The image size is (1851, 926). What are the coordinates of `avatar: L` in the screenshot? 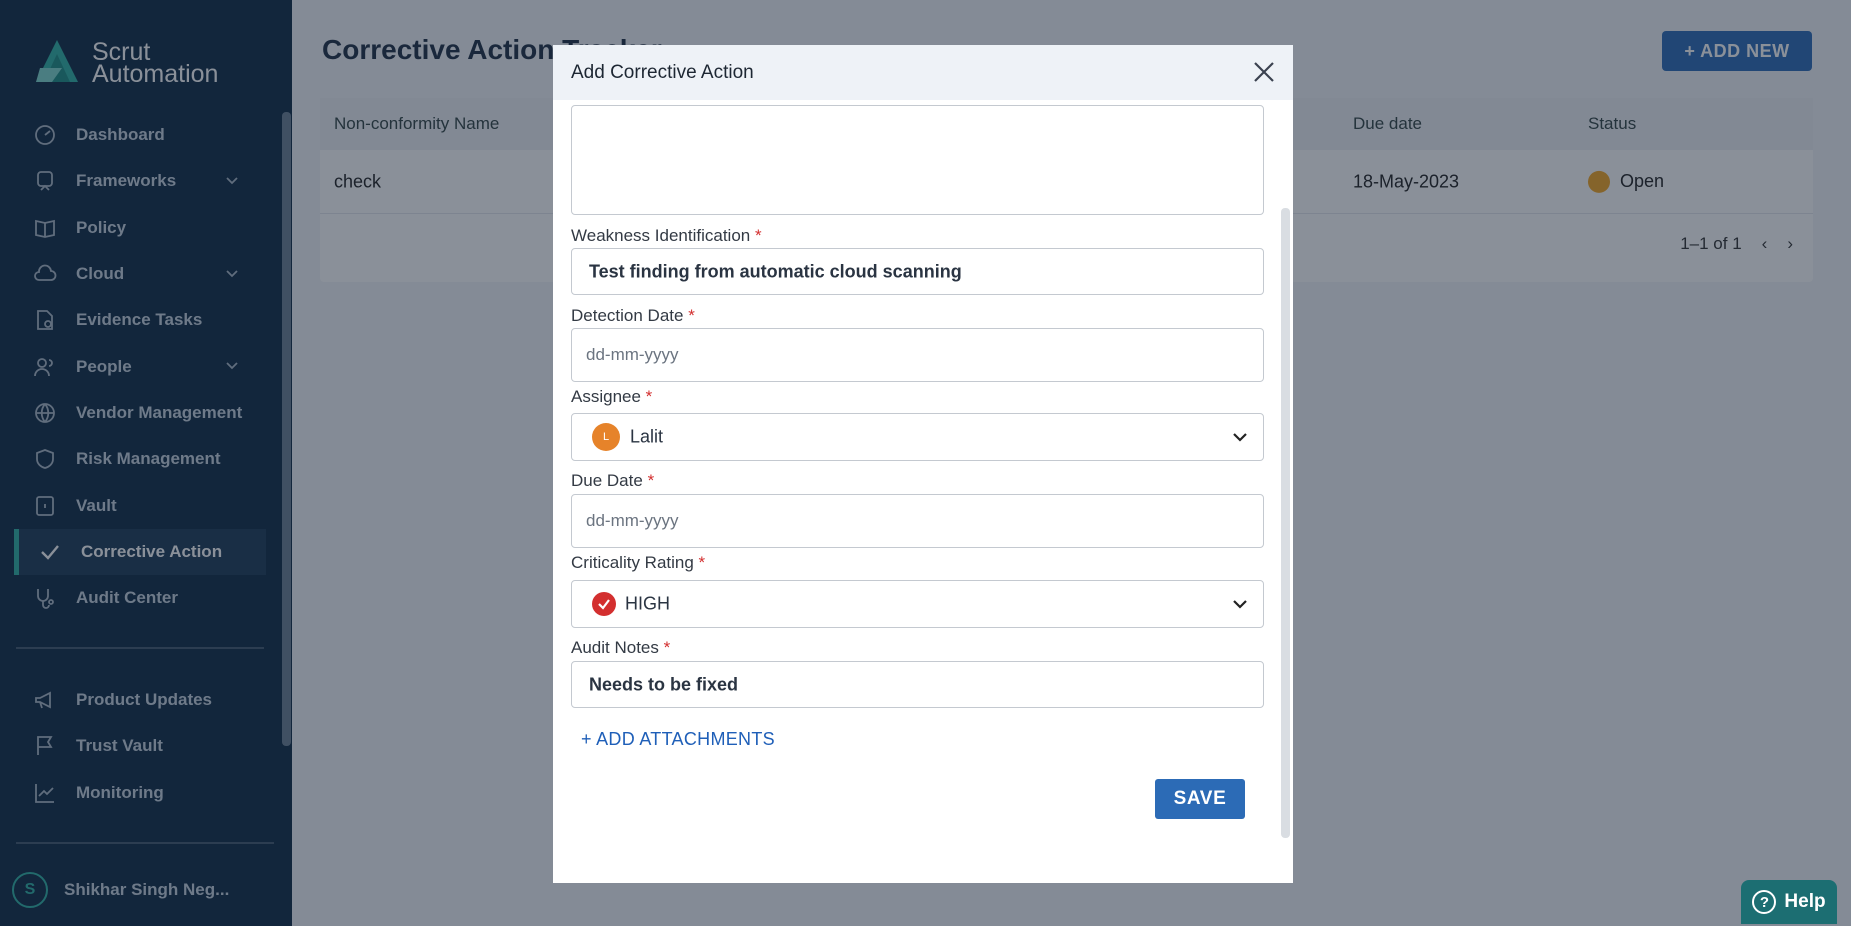 It's located at (606, 437).